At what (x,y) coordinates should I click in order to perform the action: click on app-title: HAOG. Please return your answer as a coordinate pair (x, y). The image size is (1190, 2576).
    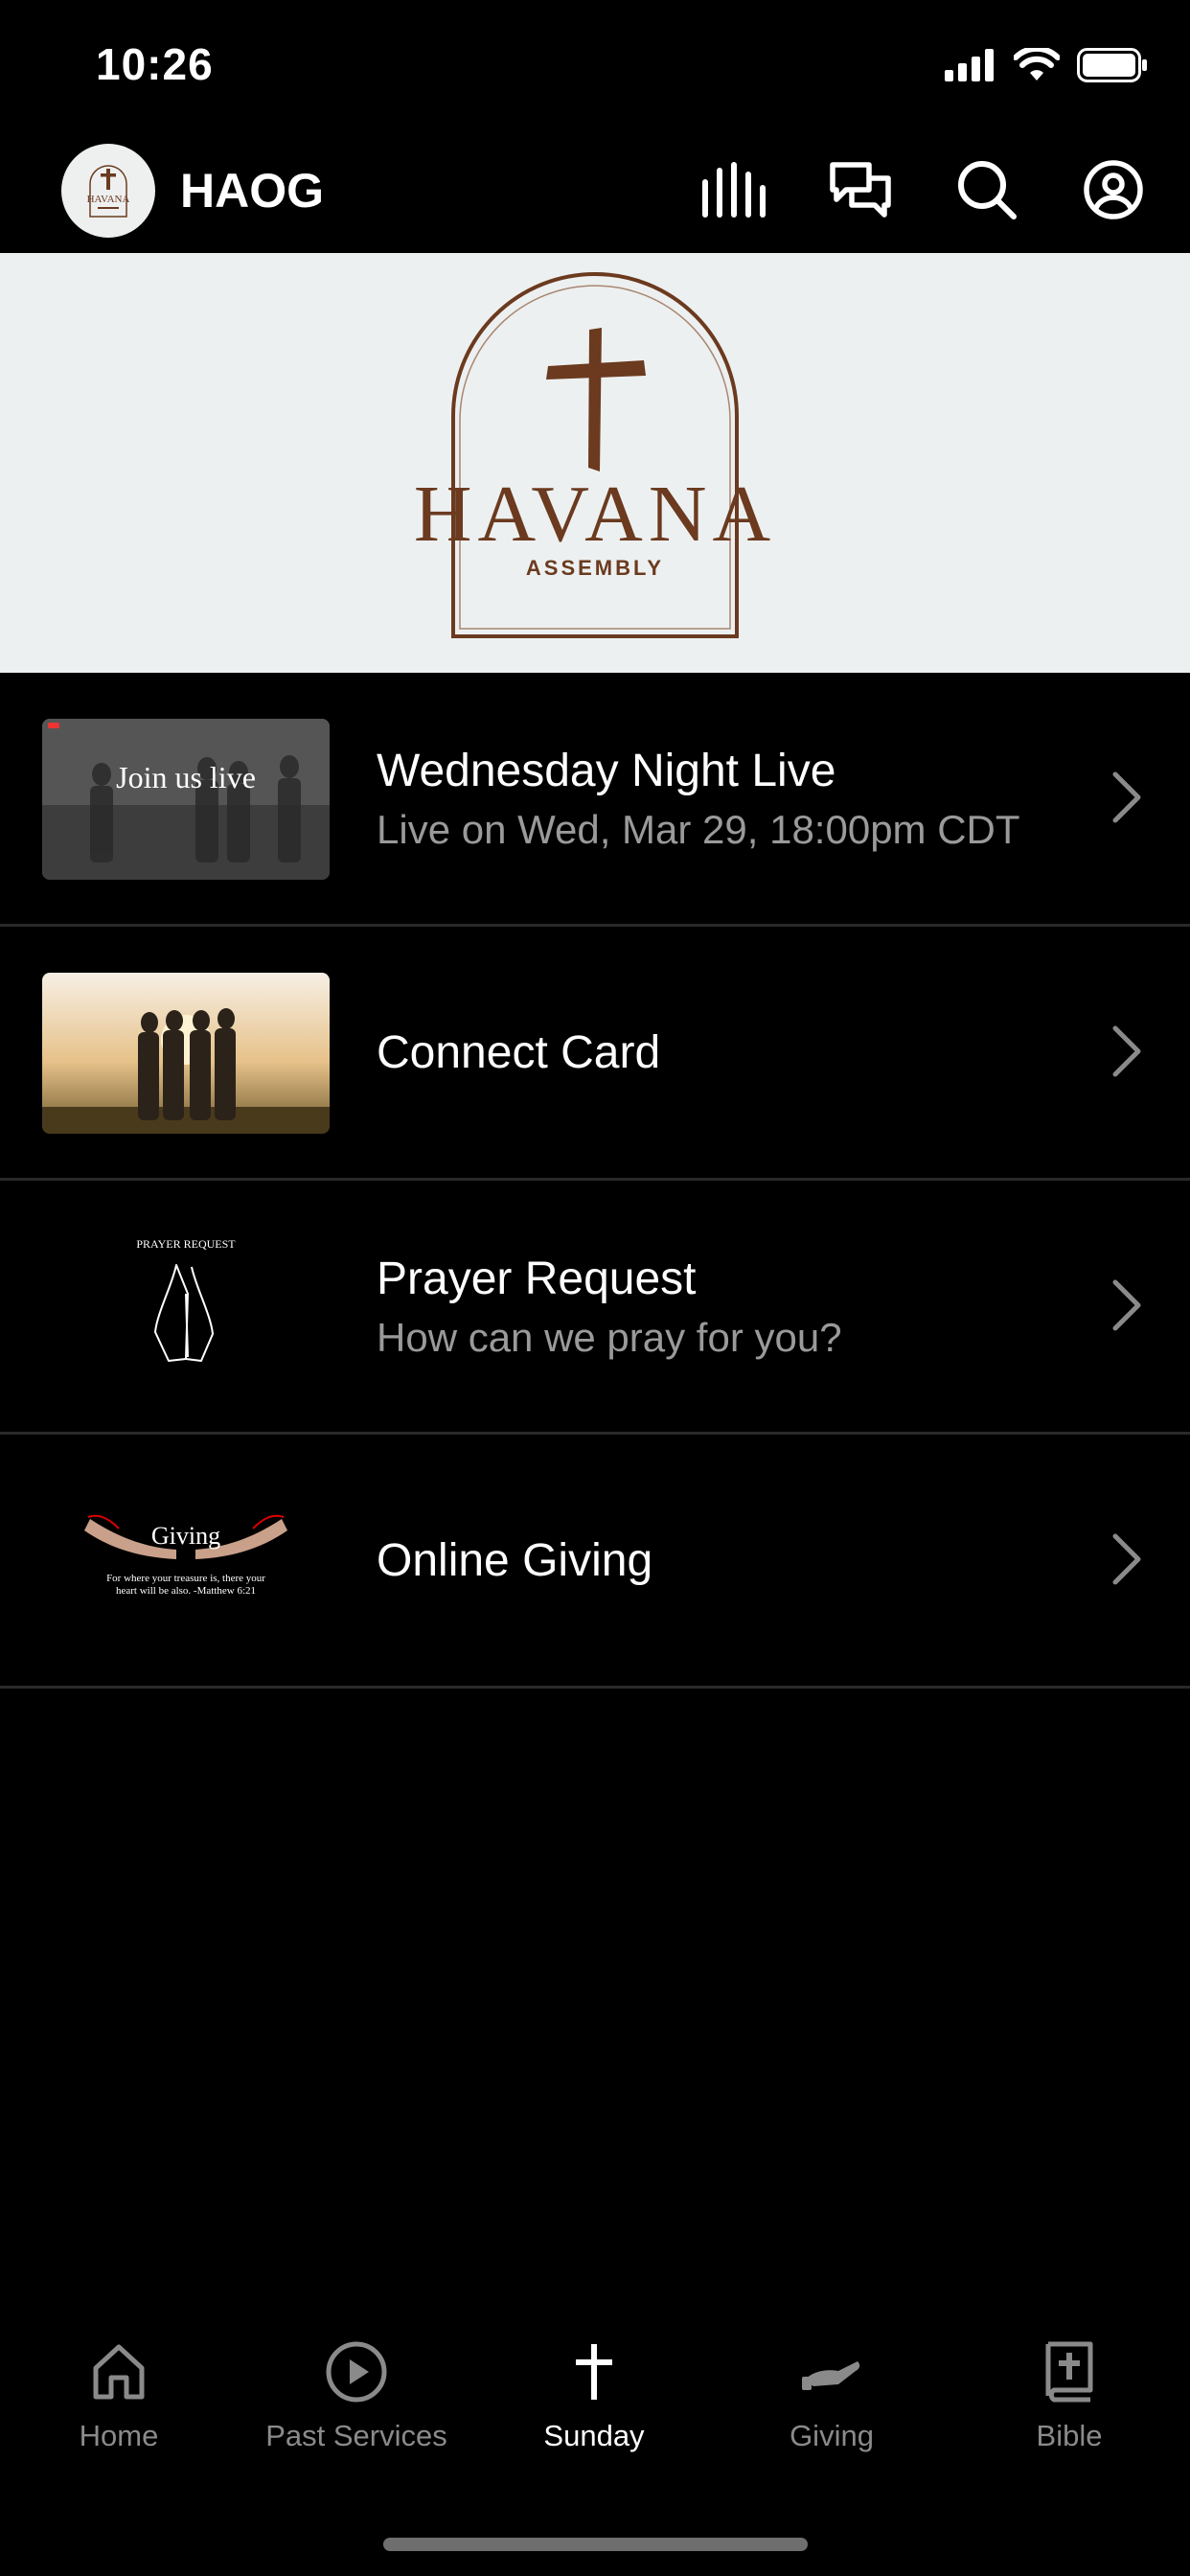
    Looking at the image, I should click on (252, 191).